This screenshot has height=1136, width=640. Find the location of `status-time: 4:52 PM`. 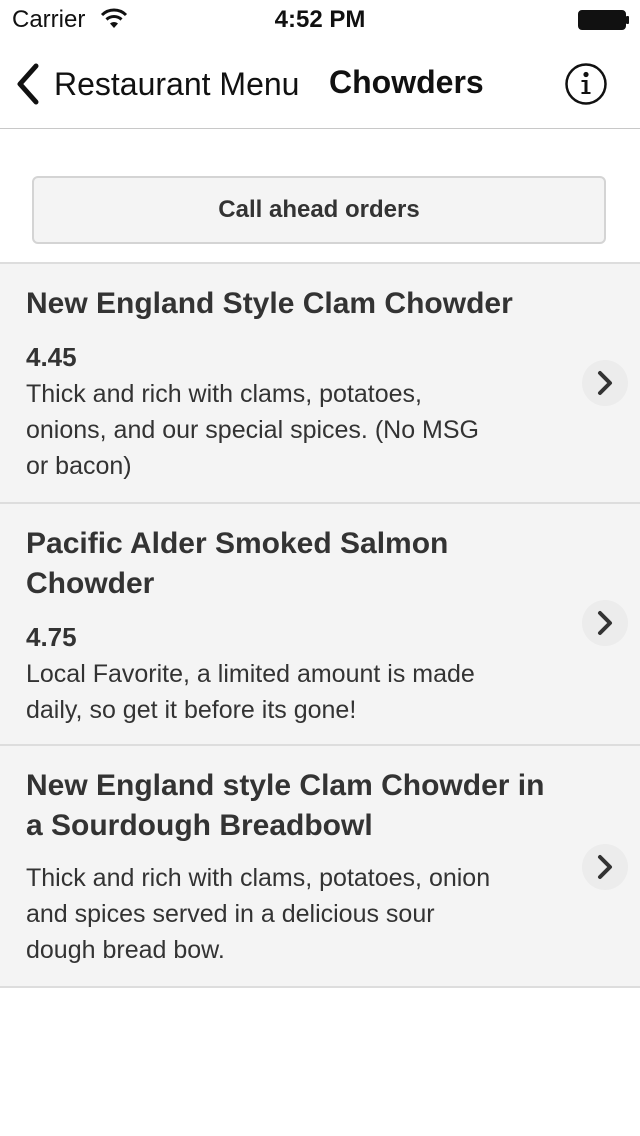

status-time: 4:52 PM is located at coordinates (320, 19).